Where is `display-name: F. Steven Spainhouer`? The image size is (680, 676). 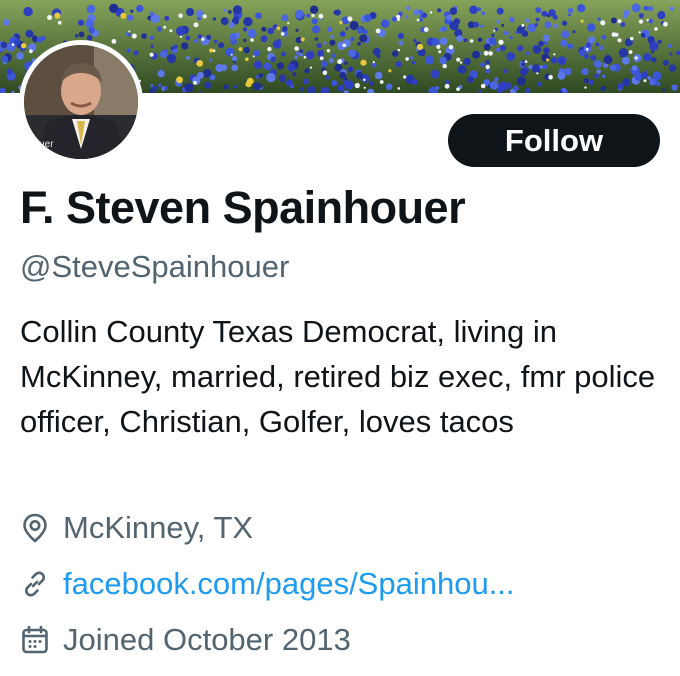 display-name: F. Steven Spainhouer is located at coordinates (243, 207).